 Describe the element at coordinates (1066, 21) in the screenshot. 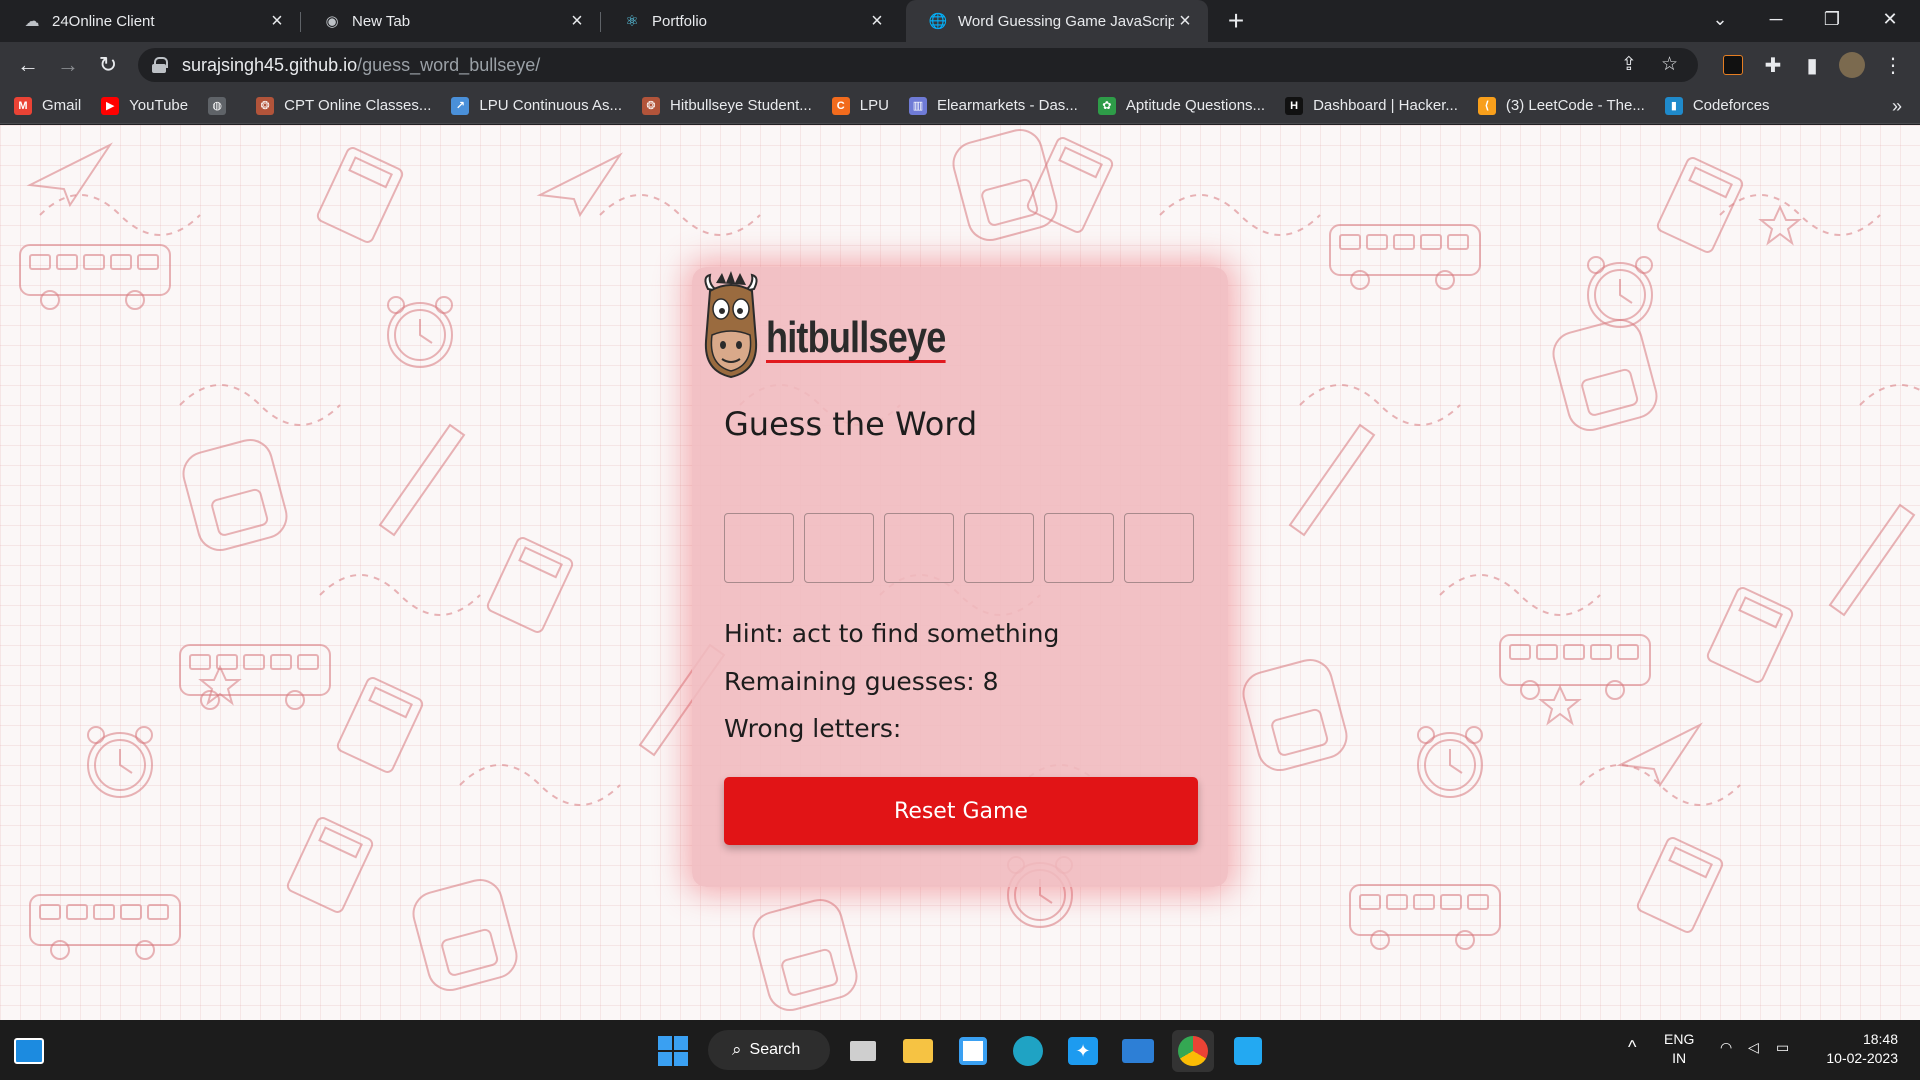

I see `tab-title: Word Guessing Game JavaScript` at that location.